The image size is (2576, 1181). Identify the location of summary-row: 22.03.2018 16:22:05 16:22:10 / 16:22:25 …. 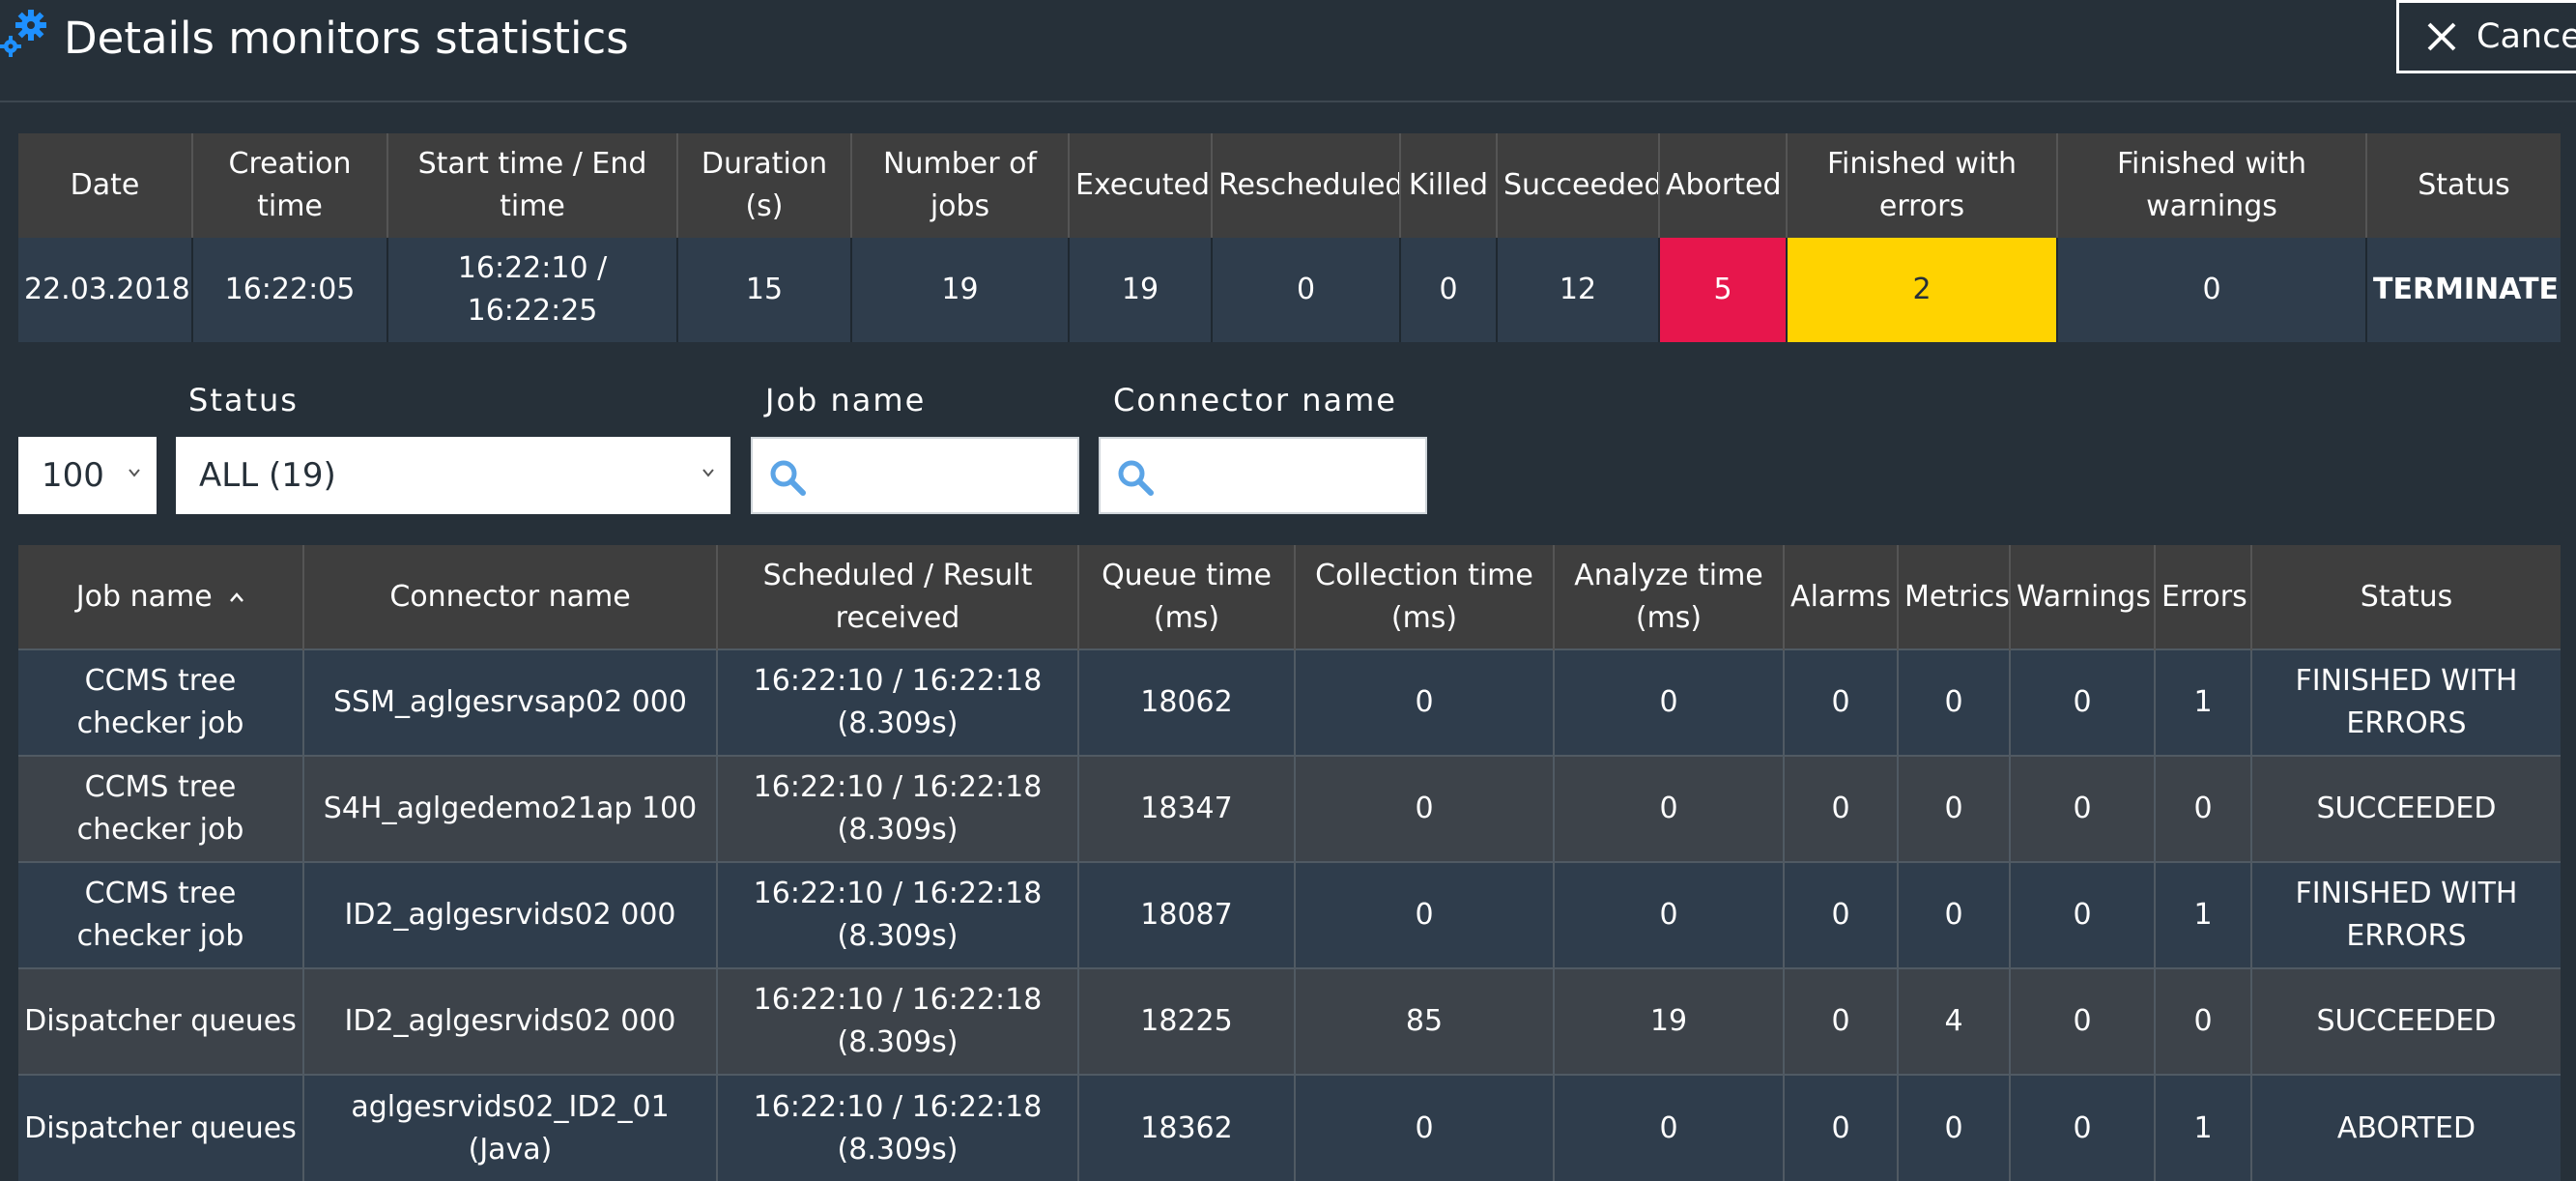
(1289, 290).